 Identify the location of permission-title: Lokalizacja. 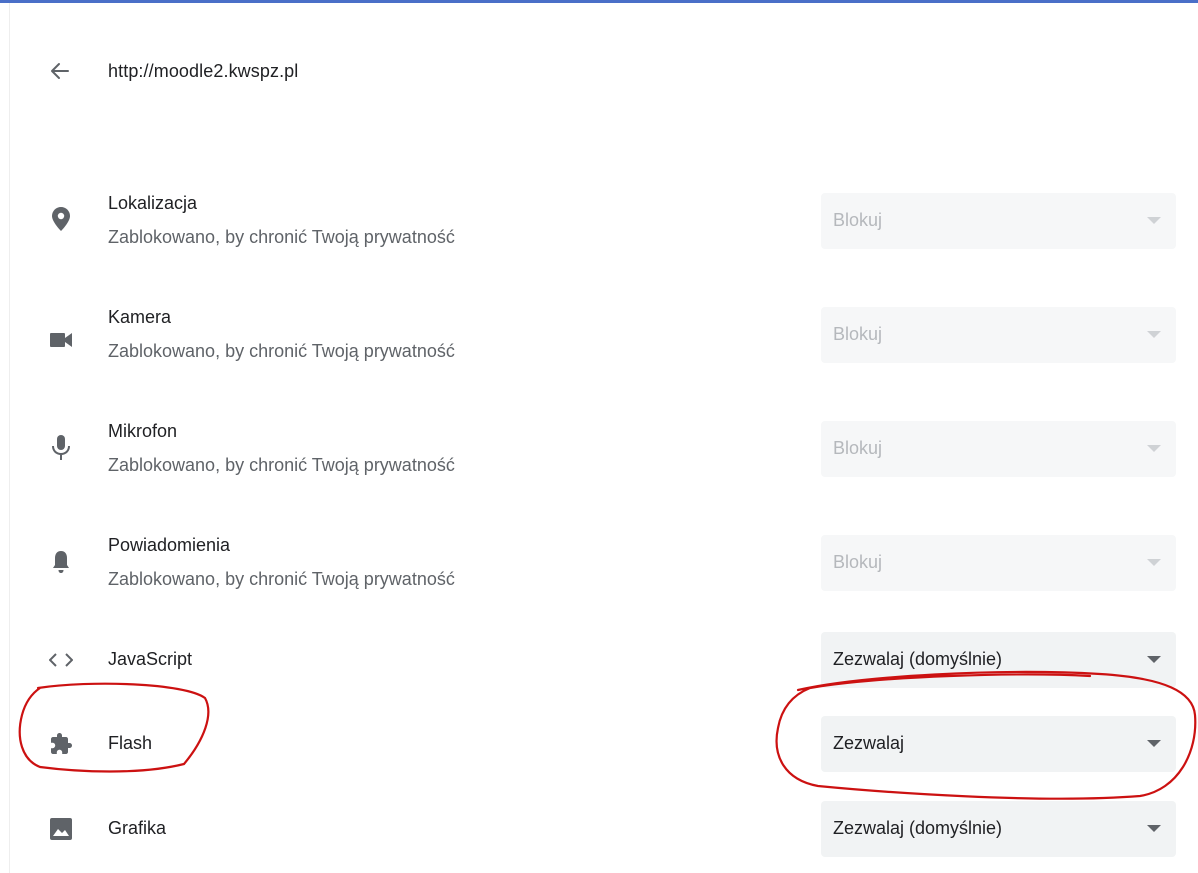
(153, 203).